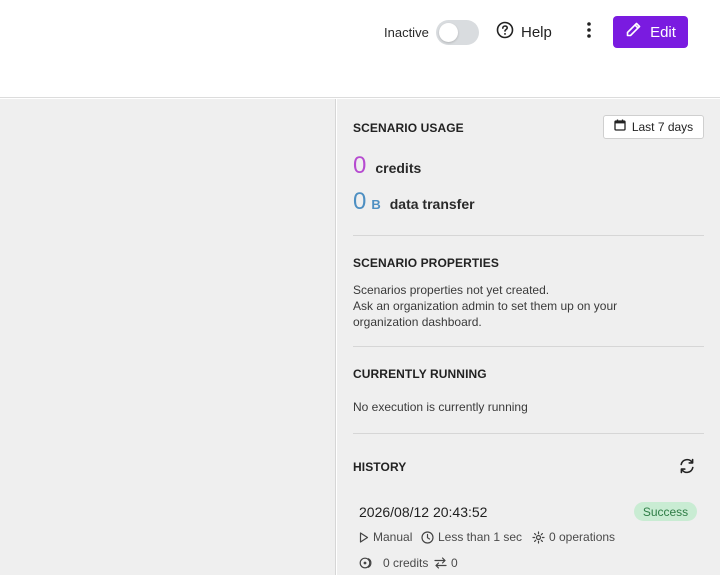 This screenshot has width=720, height=575. I want to click on usage-title: SCENARIO USAGE, so click(408, 128).